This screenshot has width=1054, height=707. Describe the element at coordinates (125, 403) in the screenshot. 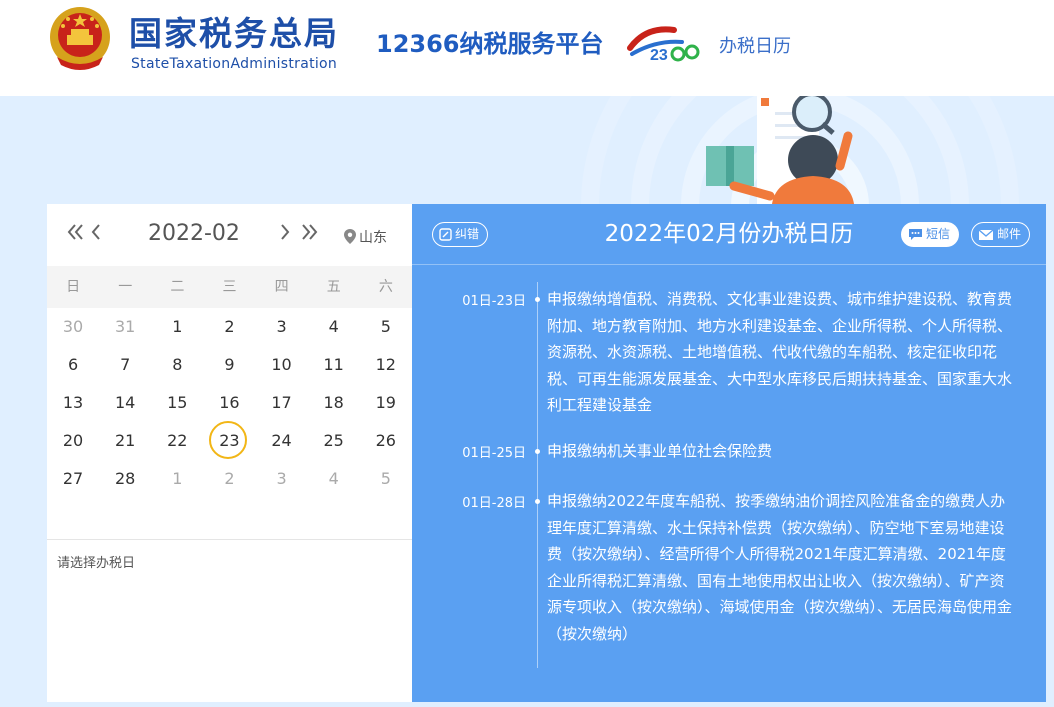

I see `calendar-day: 14` at that location.